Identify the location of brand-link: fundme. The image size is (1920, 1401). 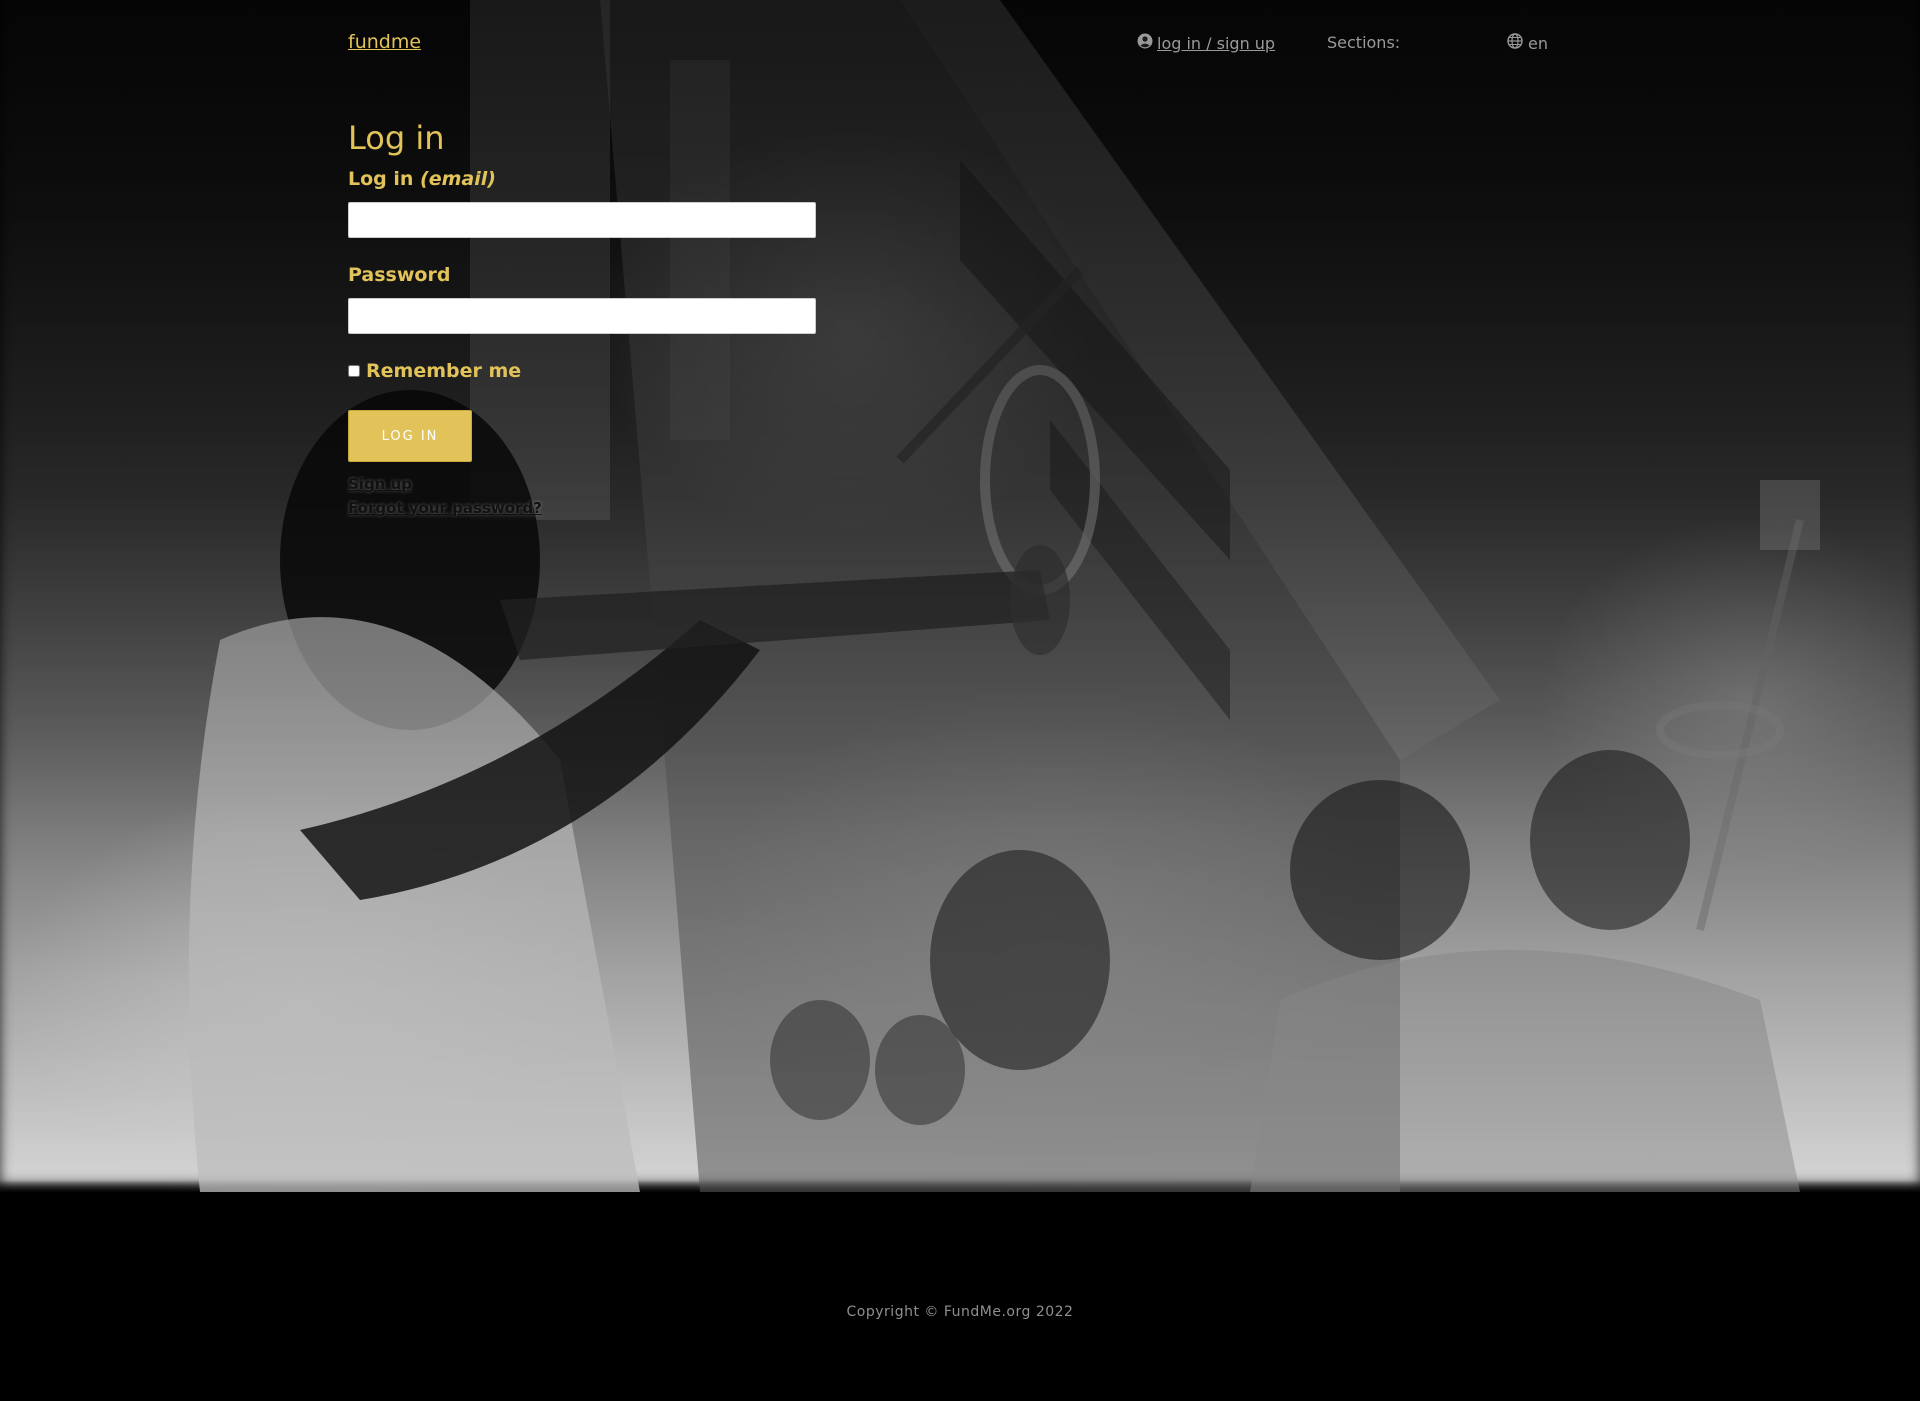
(384, 42).